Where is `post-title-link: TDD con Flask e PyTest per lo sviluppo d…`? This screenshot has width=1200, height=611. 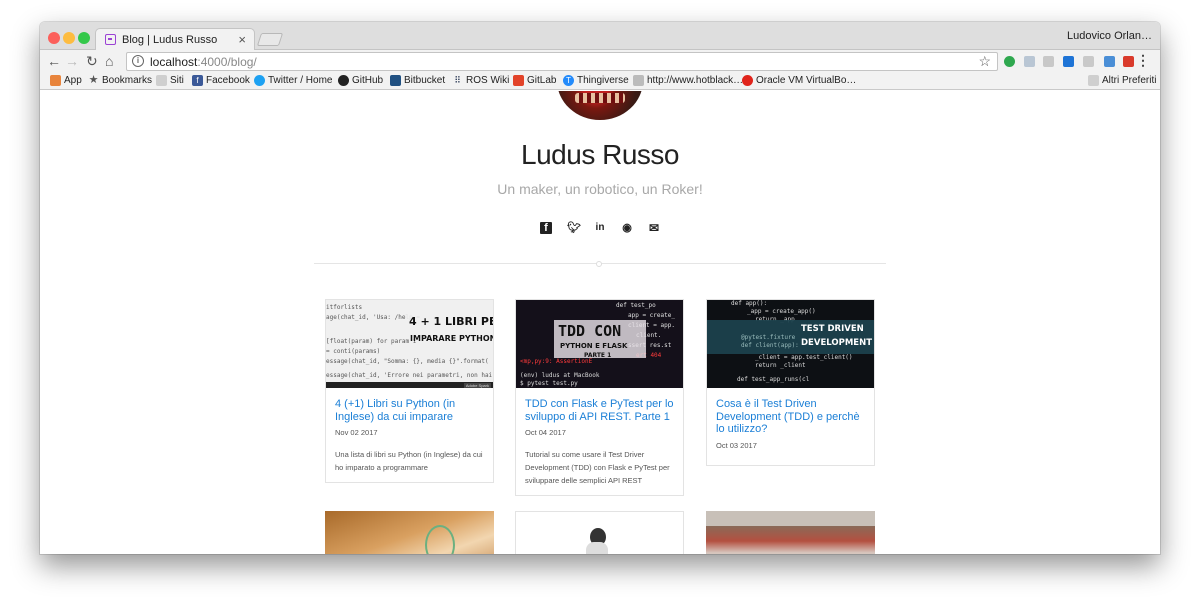 post-title-link: TDD con Flask e PyTest per lo sviluppo d… is located at coordinates (599, 405).